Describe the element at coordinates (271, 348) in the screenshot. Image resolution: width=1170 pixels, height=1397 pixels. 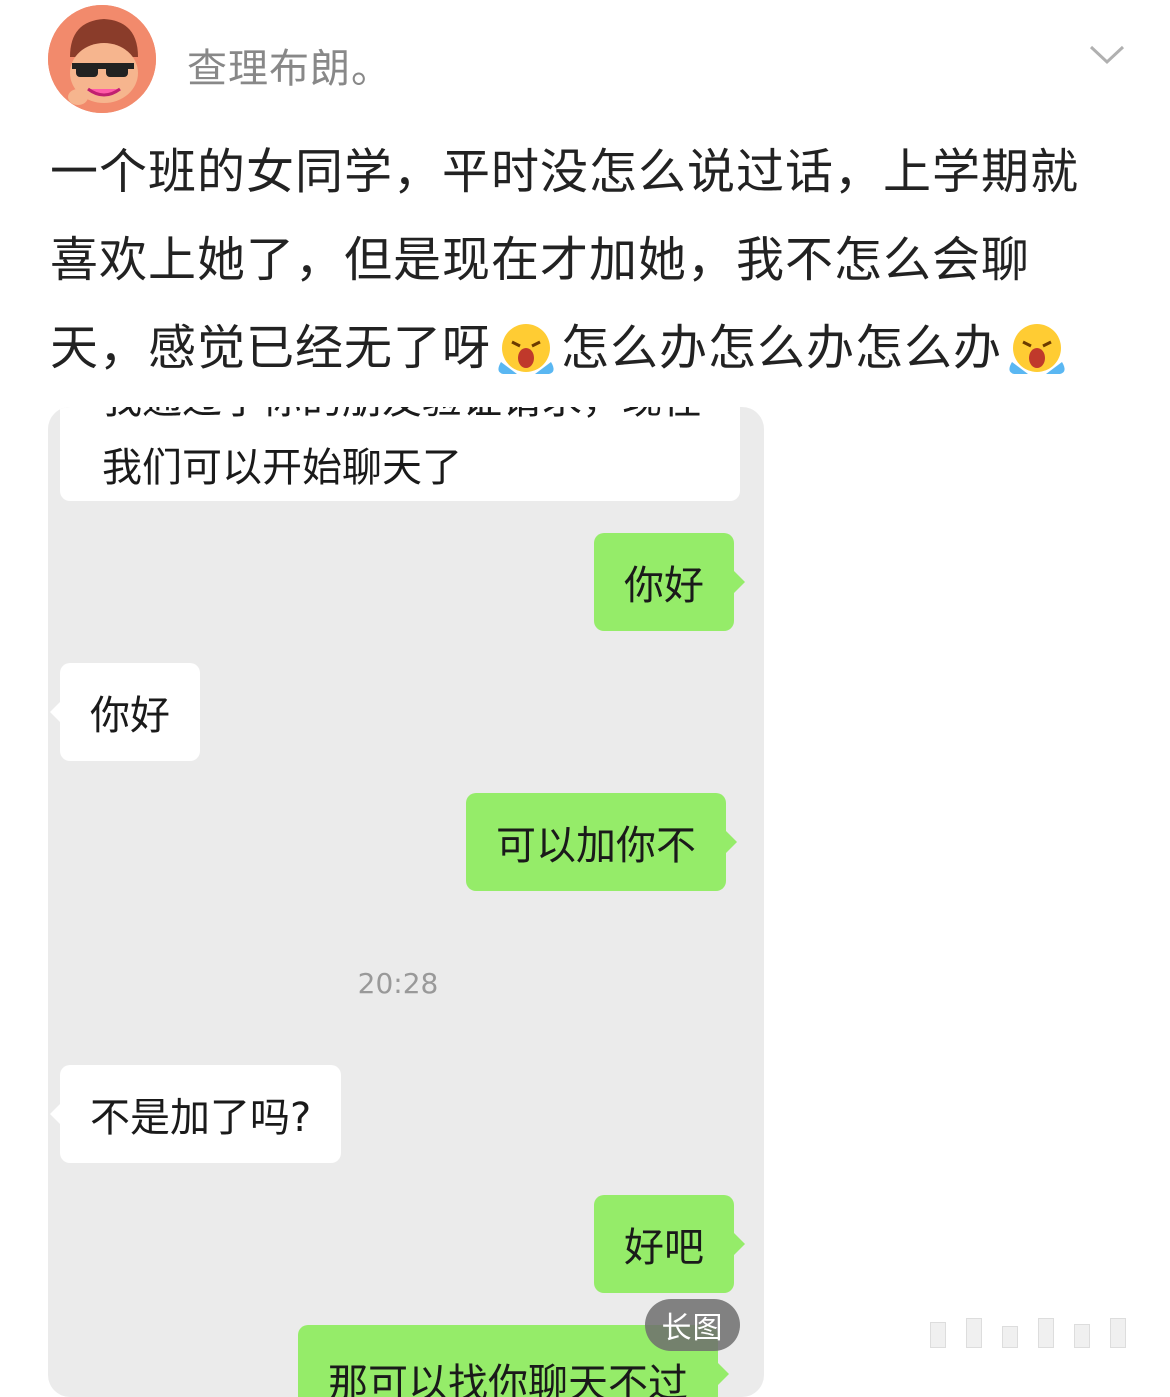
I see `post-text-segment: 天，感觉已经无了呀` at that location.